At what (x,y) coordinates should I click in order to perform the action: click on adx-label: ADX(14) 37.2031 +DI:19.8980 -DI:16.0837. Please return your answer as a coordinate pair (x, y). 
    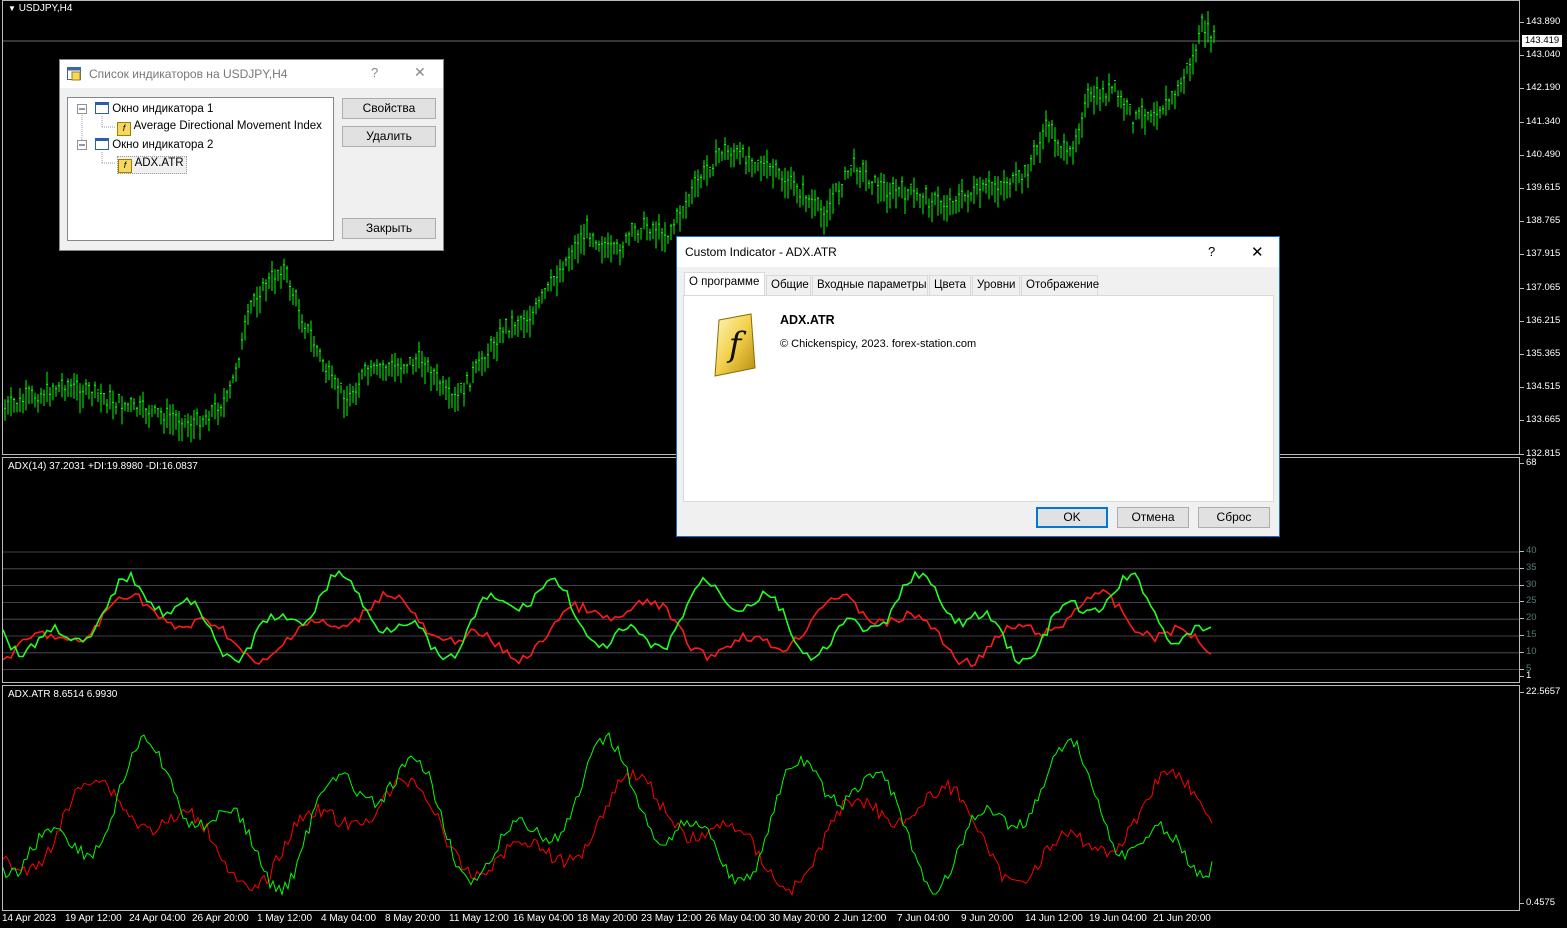
    Looking at the image, I should click on (103, 466).